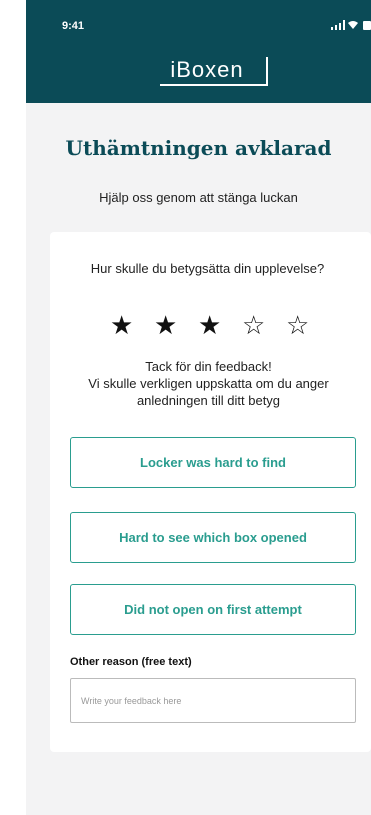 Image resolution: width=371 pixels, height=815 pixels. What do you see at coordinates (131, 662) in the screenshot?
I see `other-reason-label: Other reason (free text)` at bounding box center [131, 662].